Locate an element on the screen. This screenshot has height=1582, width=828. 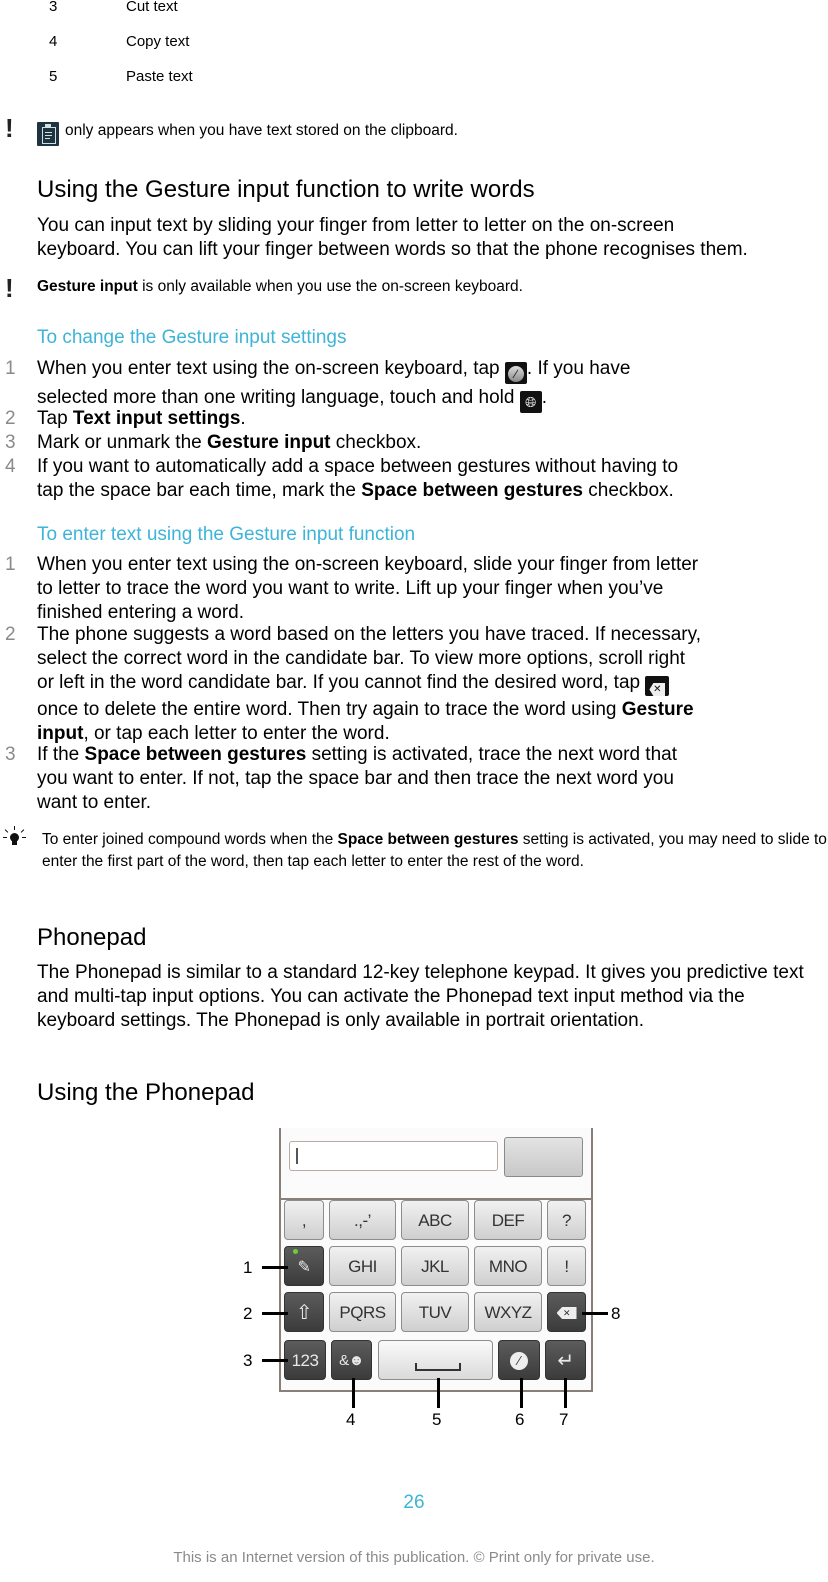
key-numbers: 123 is located at coordinates (305, 1360).